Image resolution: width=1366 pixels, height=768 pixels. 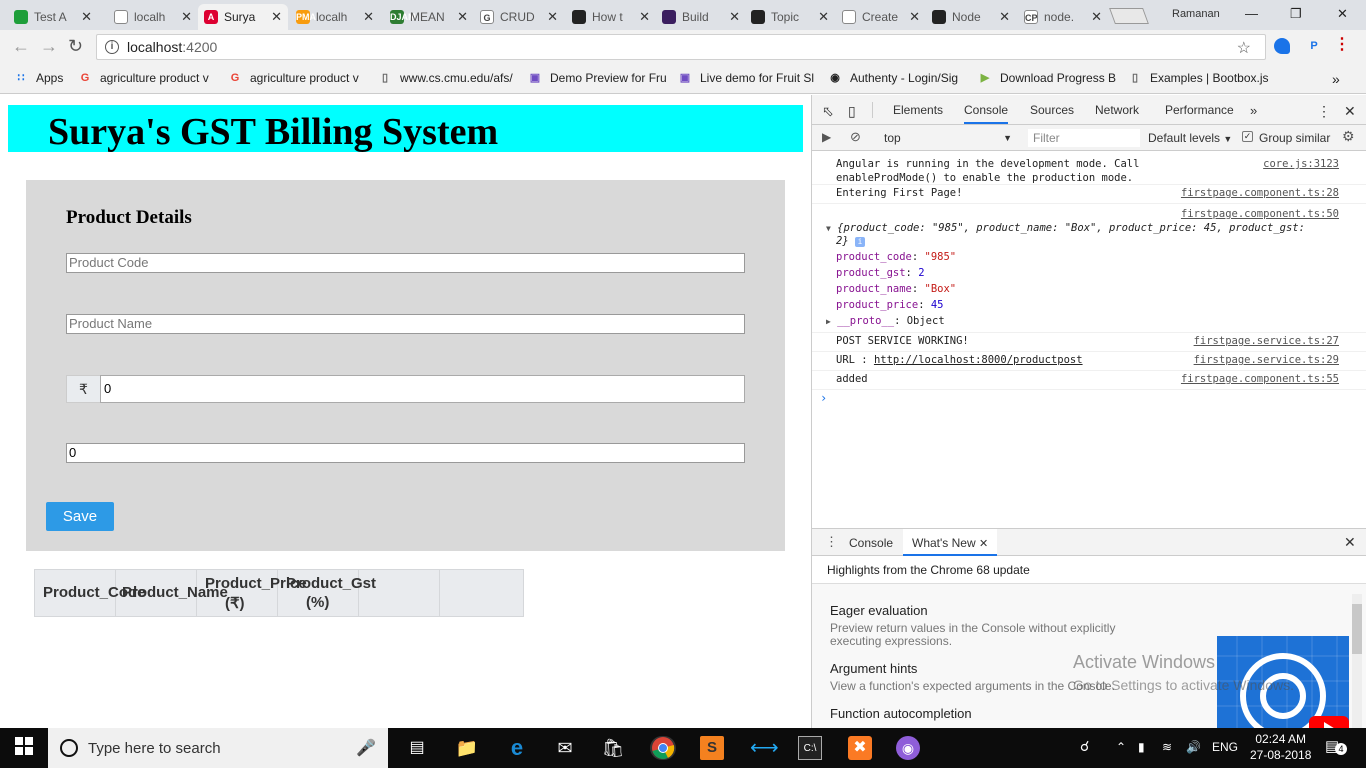 What do you see at coordinates (1117, 110) in the screenshot?
I see `tab-network: Network` at bounding box center [1117, 110].